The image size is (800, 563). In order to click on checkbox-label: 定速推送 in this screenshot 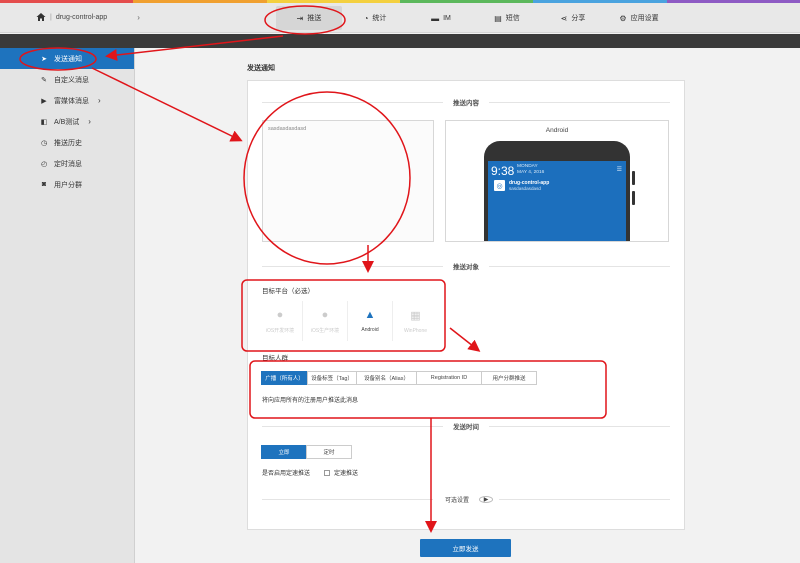, I will do `click(346, 474)`.